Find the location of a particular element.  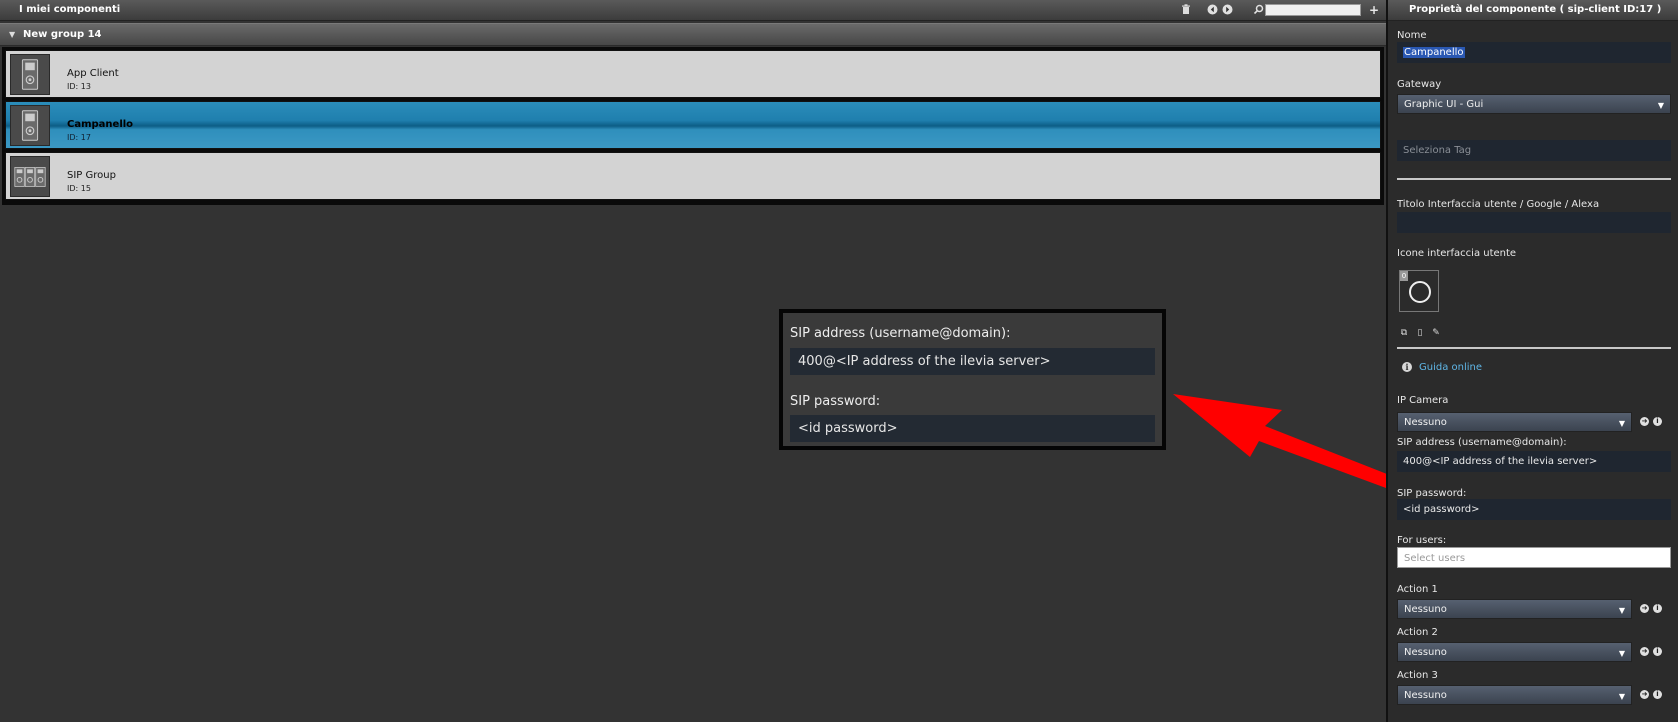

nome-value: Campanello is located at coordinates (1434, 52).